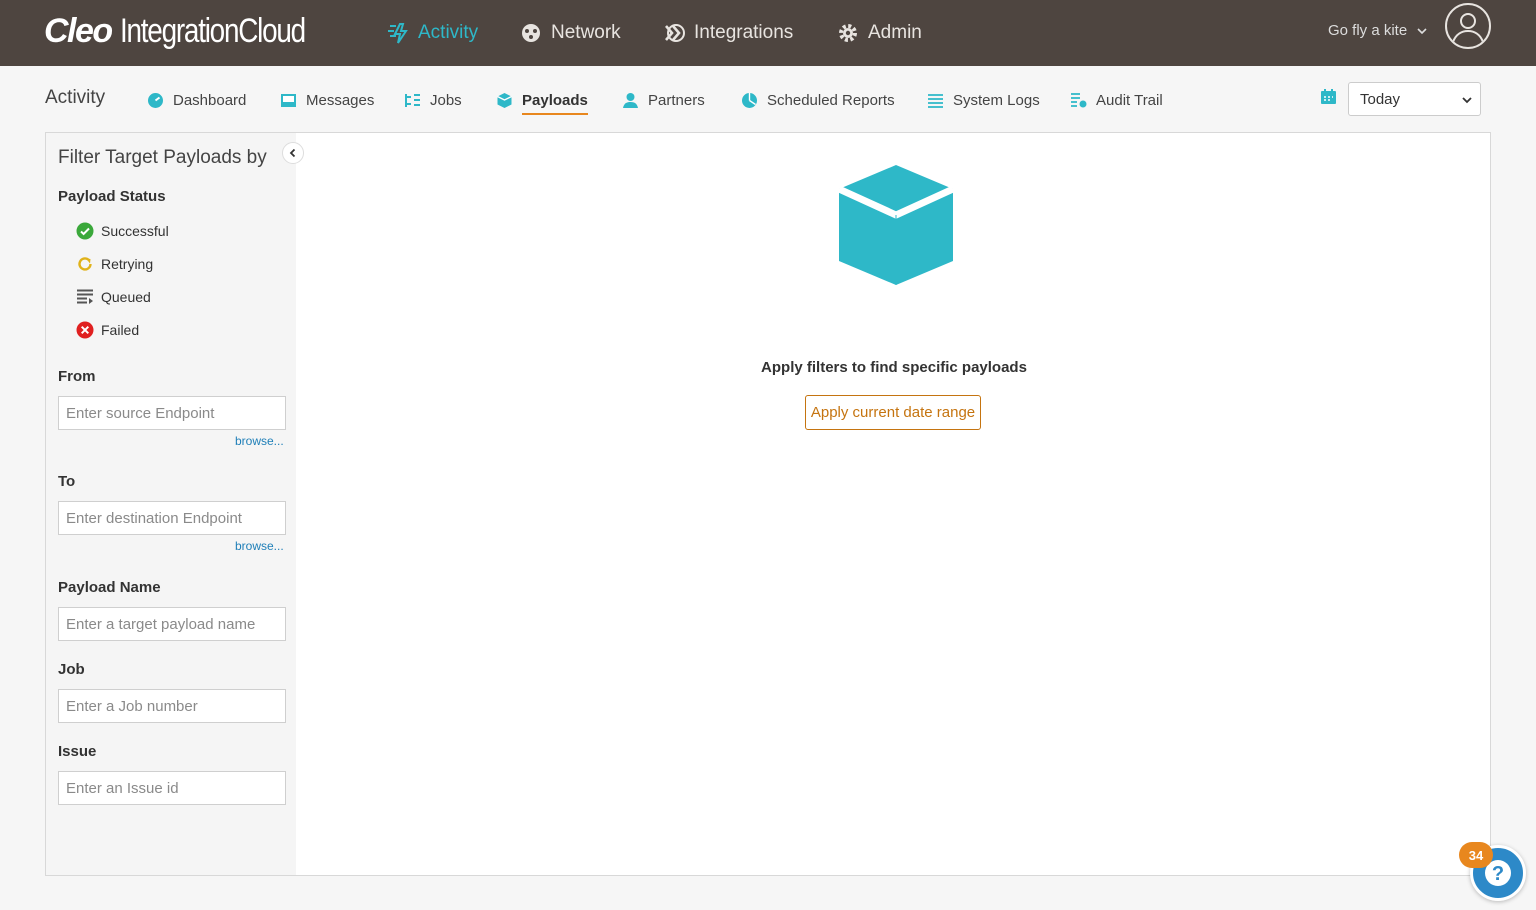  Describe the element at coordinates (893, 412) in the screenshot. I see `apply-date-range-button: Apply current date range` at that location.